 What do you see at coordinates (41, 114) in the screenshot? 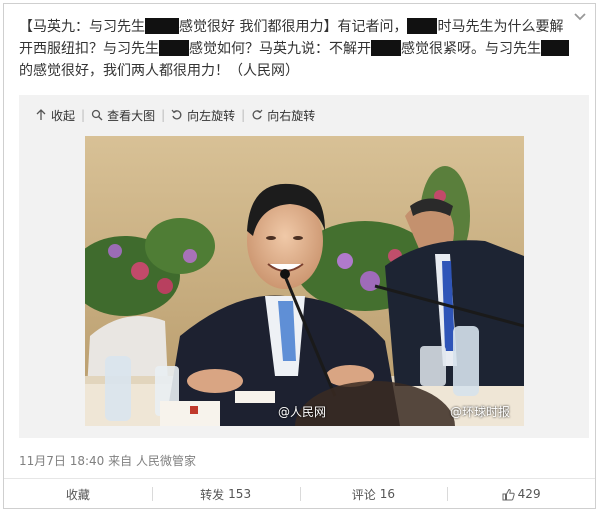
I see `arrow-up-icon` at bounding box center [41, 114].